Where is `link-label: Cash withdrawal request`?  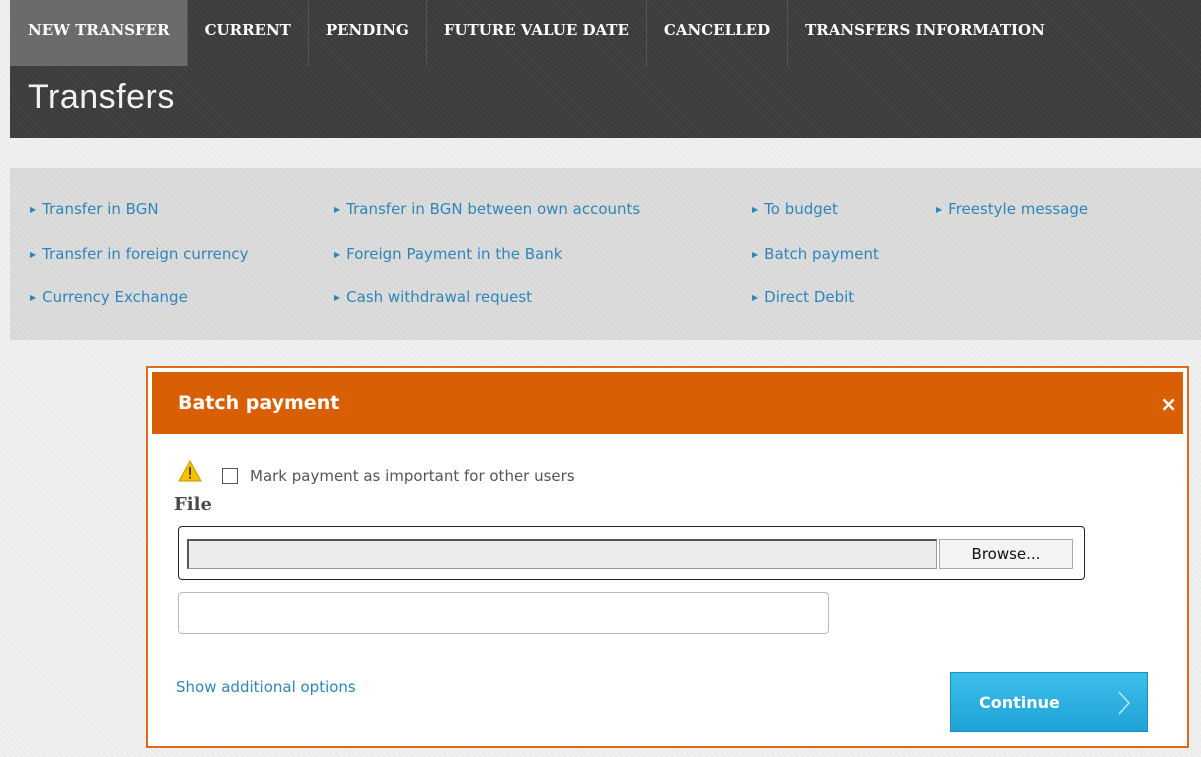 link-label: Cash withdrawal request is located at coordinates (439, 297).